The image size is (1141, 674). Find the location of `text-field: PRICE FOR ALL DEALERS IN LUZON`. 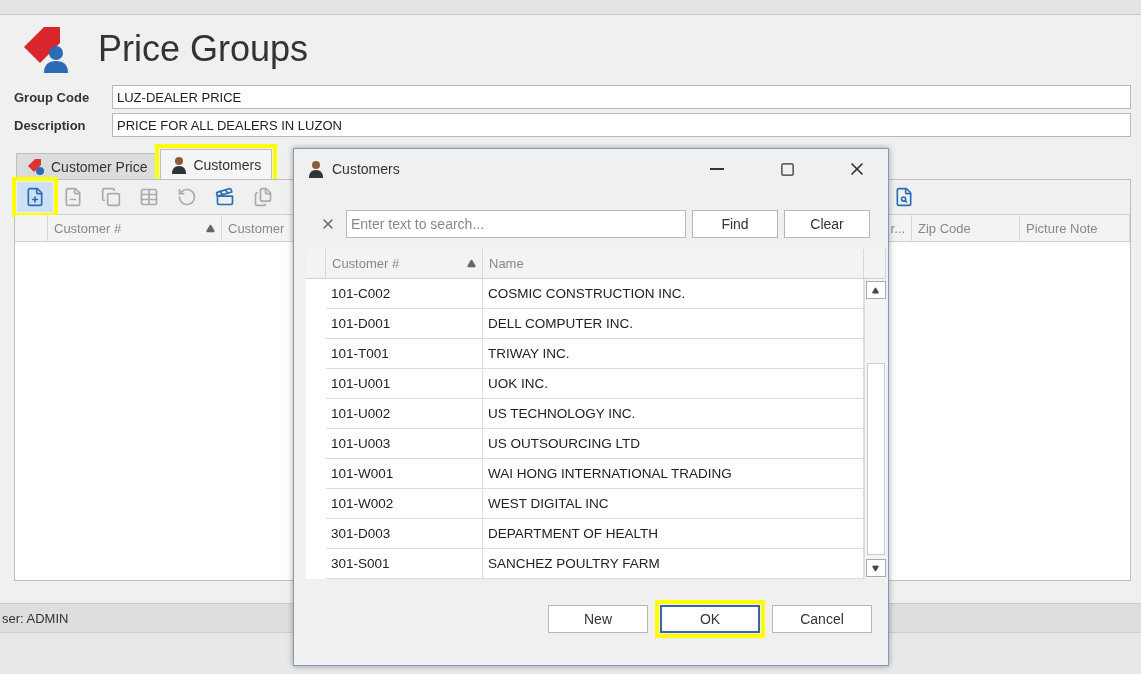

text-field: PRICE FOR ALL DEALERS IN LUZON is located at coordinates (621, 125).